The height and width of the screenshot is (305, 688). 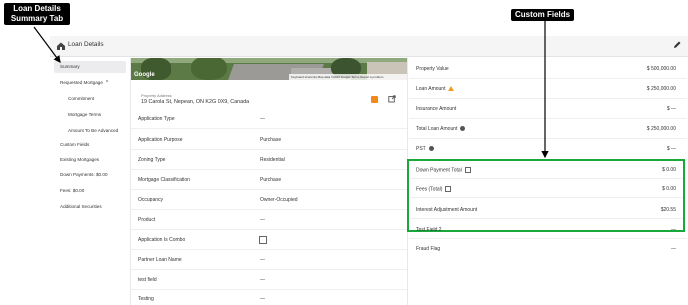 What do you see at coordinates (152, 160) in the screenshot?
I see `zoning-type-label: Zoning Type` at bounding box center [152, 160].